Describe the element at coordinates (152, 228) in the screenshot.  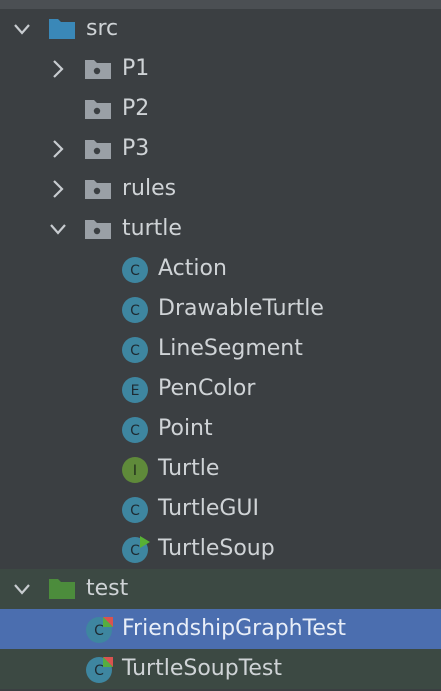
I see `tree-label: turtle` at that location.